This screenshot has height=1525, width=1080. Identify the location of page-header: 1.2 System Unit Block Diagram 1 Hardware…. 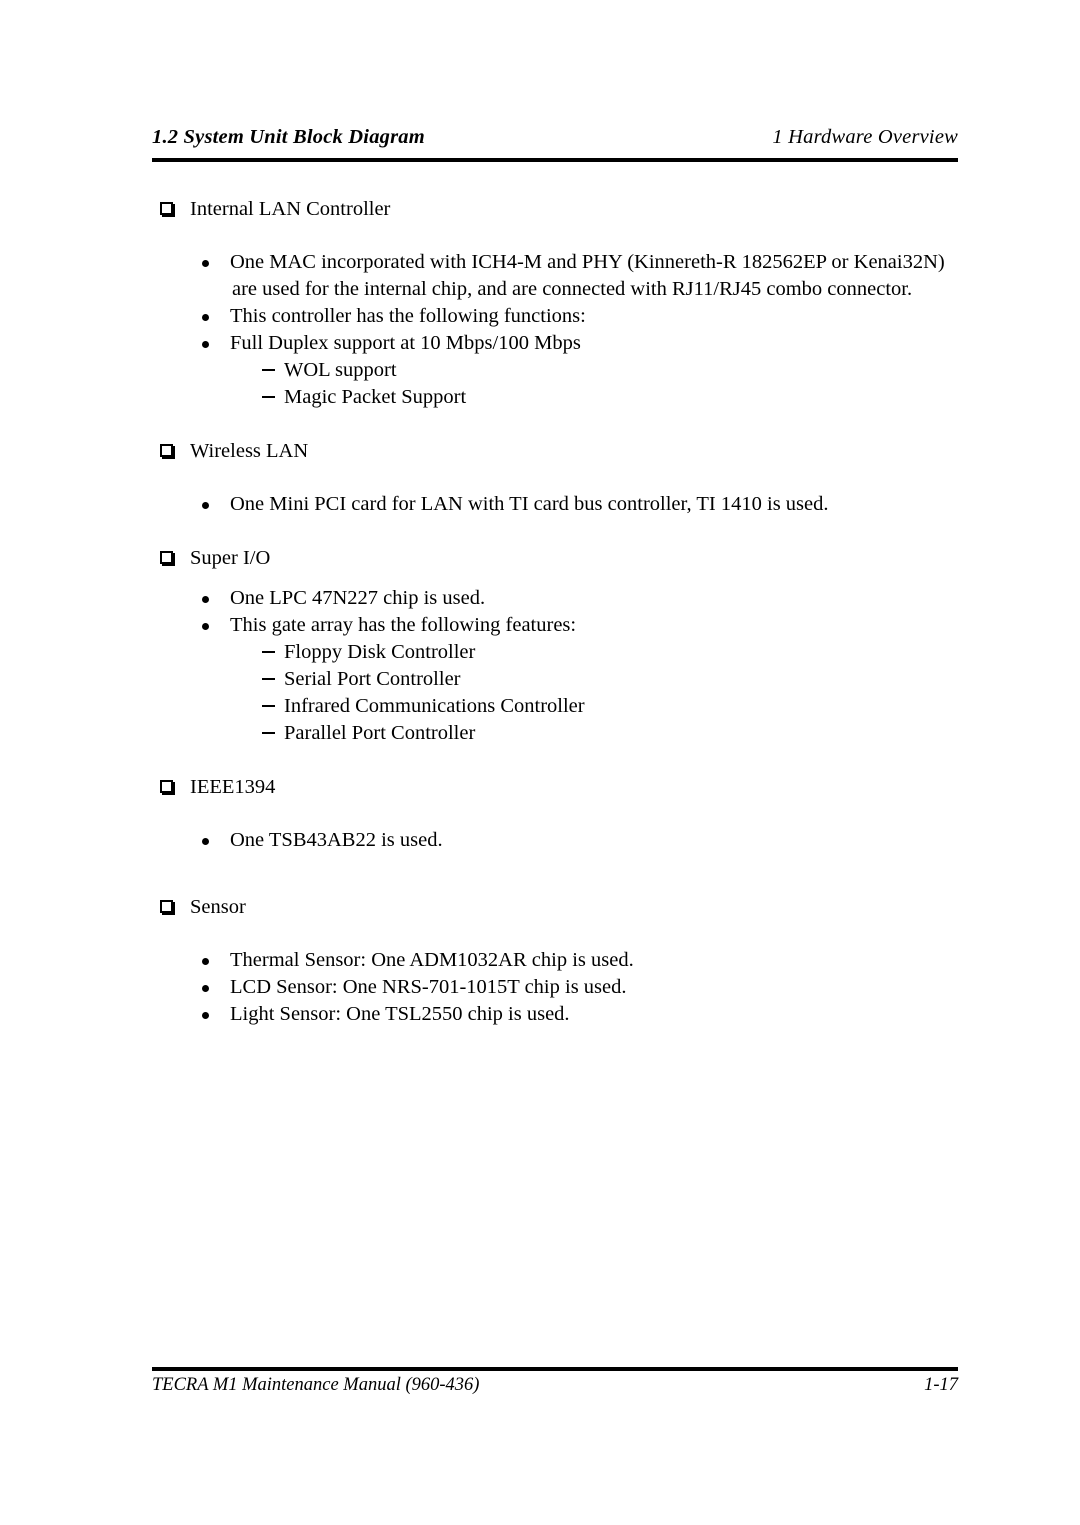
(555, 143).